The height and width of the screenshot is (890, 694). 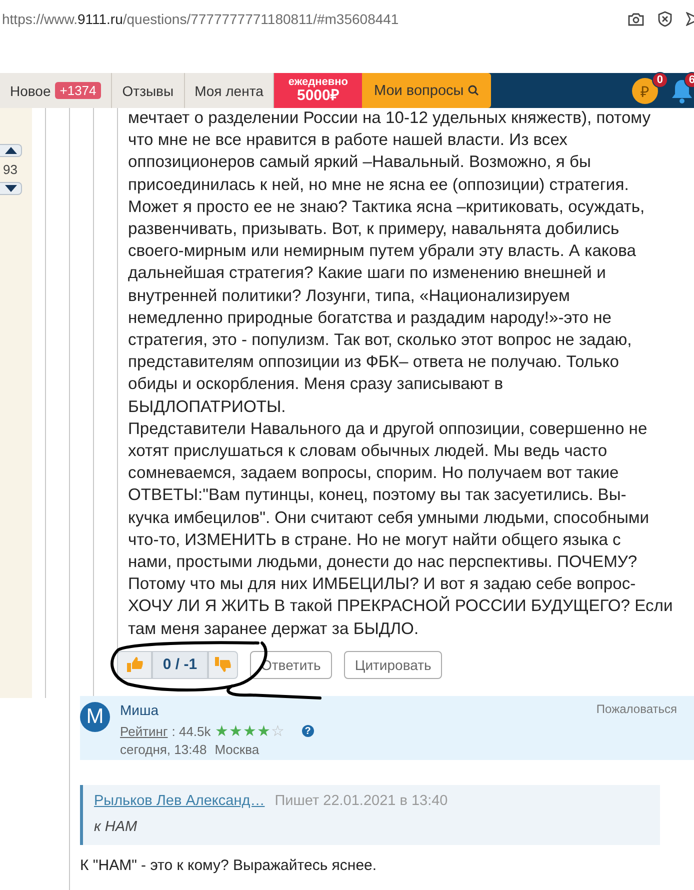 I want to click on action-button: Цитировать, so click(x=393, y=664).